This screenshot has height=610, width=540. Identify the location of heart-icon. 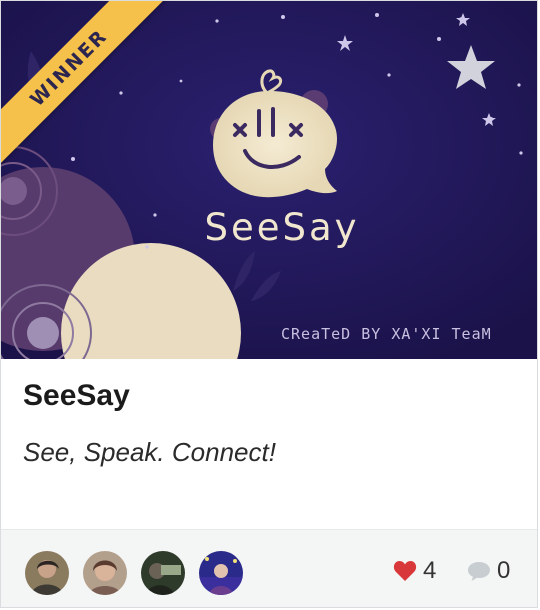
(405, 571).